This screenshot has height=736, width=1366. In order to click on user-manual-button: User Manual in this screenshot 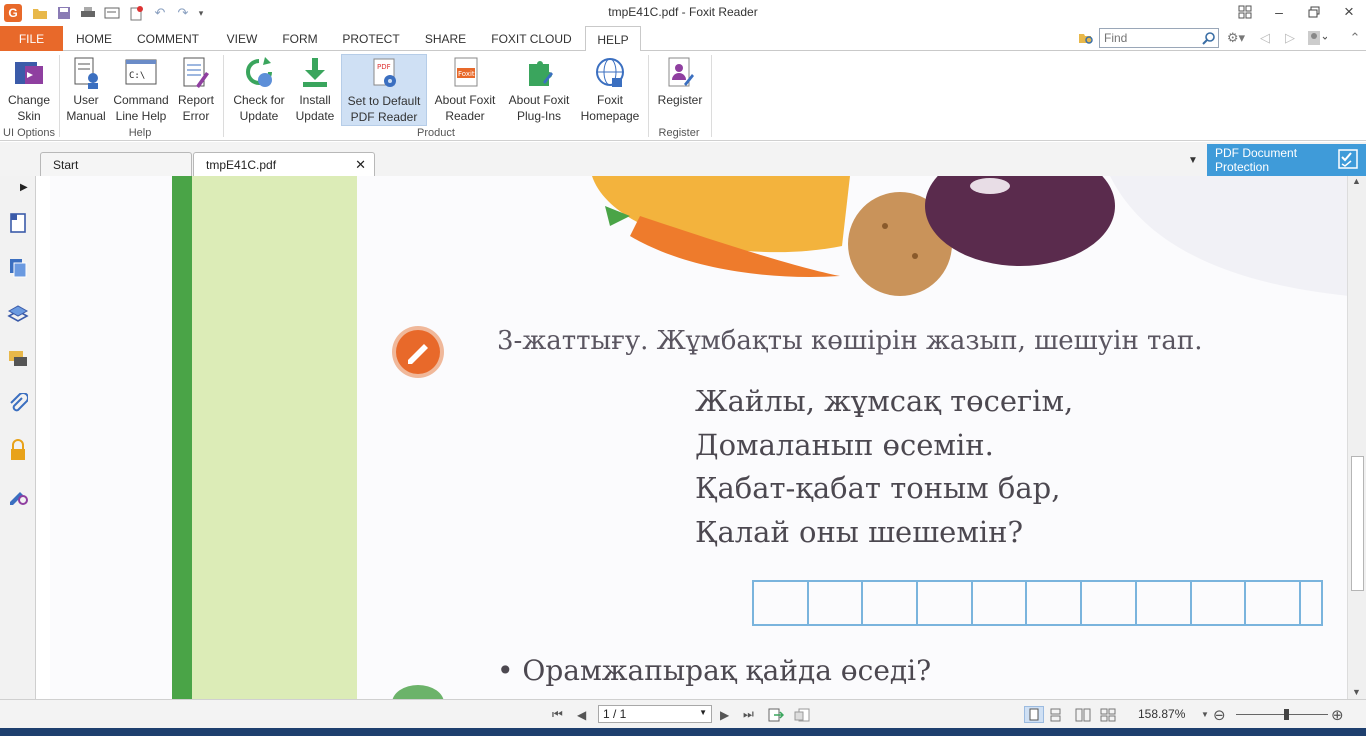, I will do `click(86, 90)`.